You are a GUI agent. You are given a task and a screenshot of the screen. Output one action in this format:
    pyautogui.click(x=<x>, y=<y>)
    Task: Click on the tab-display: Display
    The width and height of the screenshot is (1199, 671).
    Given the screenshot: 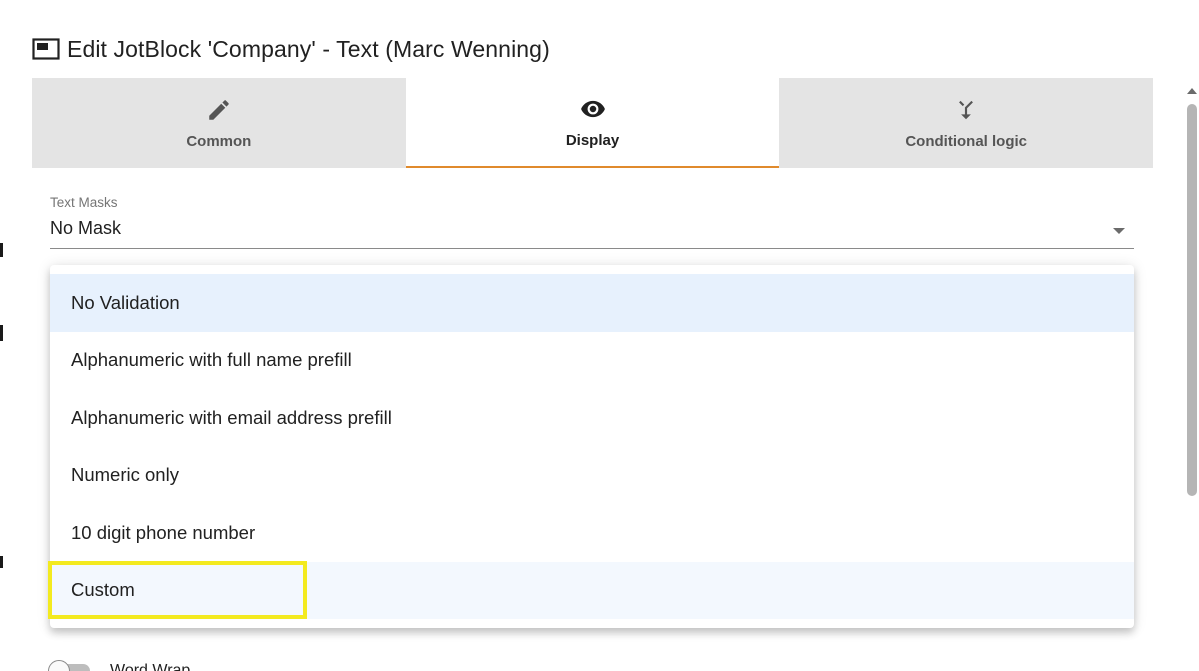 What is the action you would take?
    pyautogui.click(x=592, y=123)
    